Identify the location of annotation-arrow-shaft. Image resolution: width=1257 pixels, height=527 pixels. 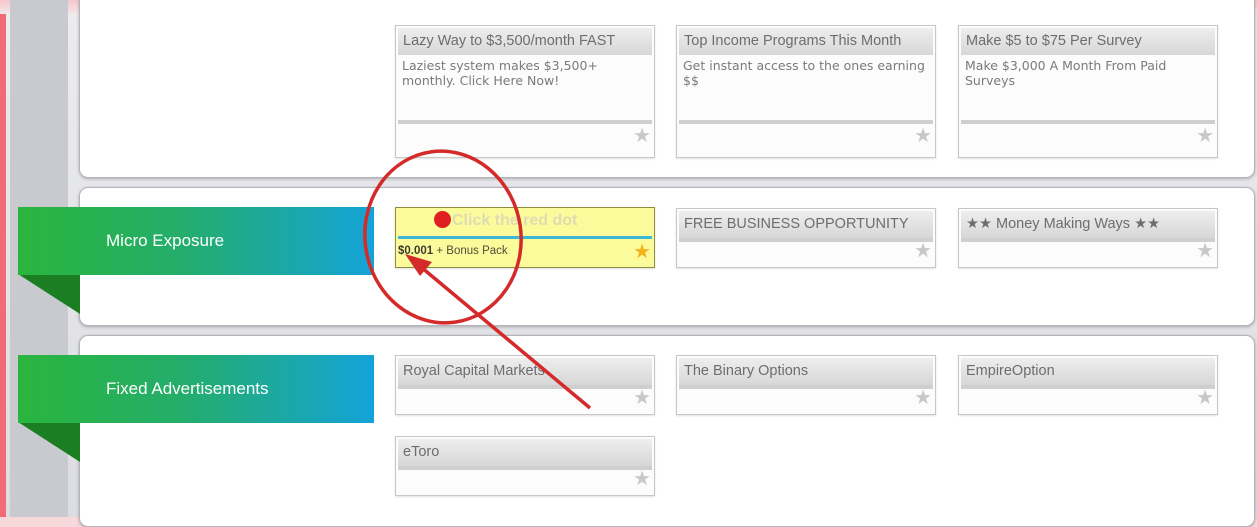
(502, 335).